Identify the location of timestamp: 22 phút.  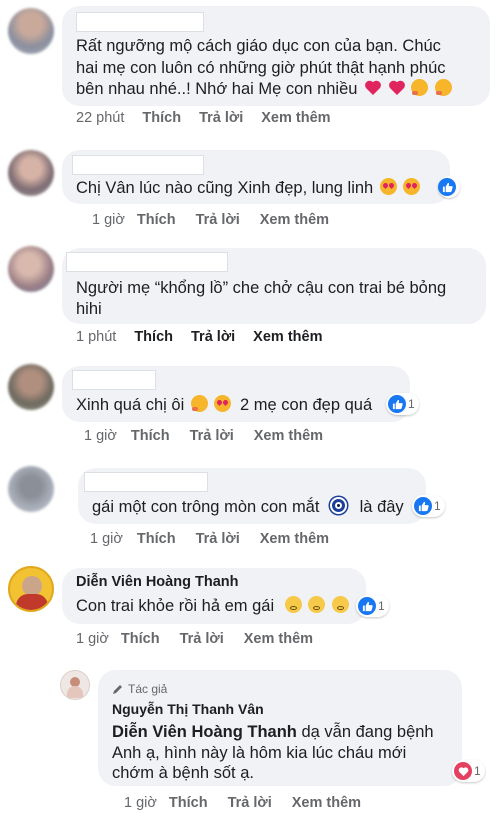
(100, 118).